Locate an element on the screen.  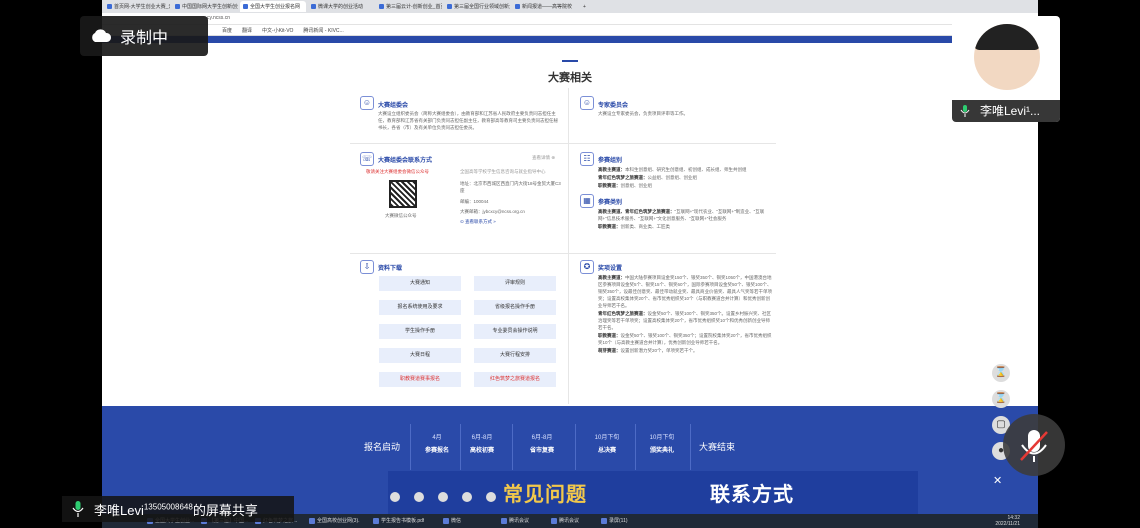
taskbar-item: 微信 is located at coordinates (468, 521).